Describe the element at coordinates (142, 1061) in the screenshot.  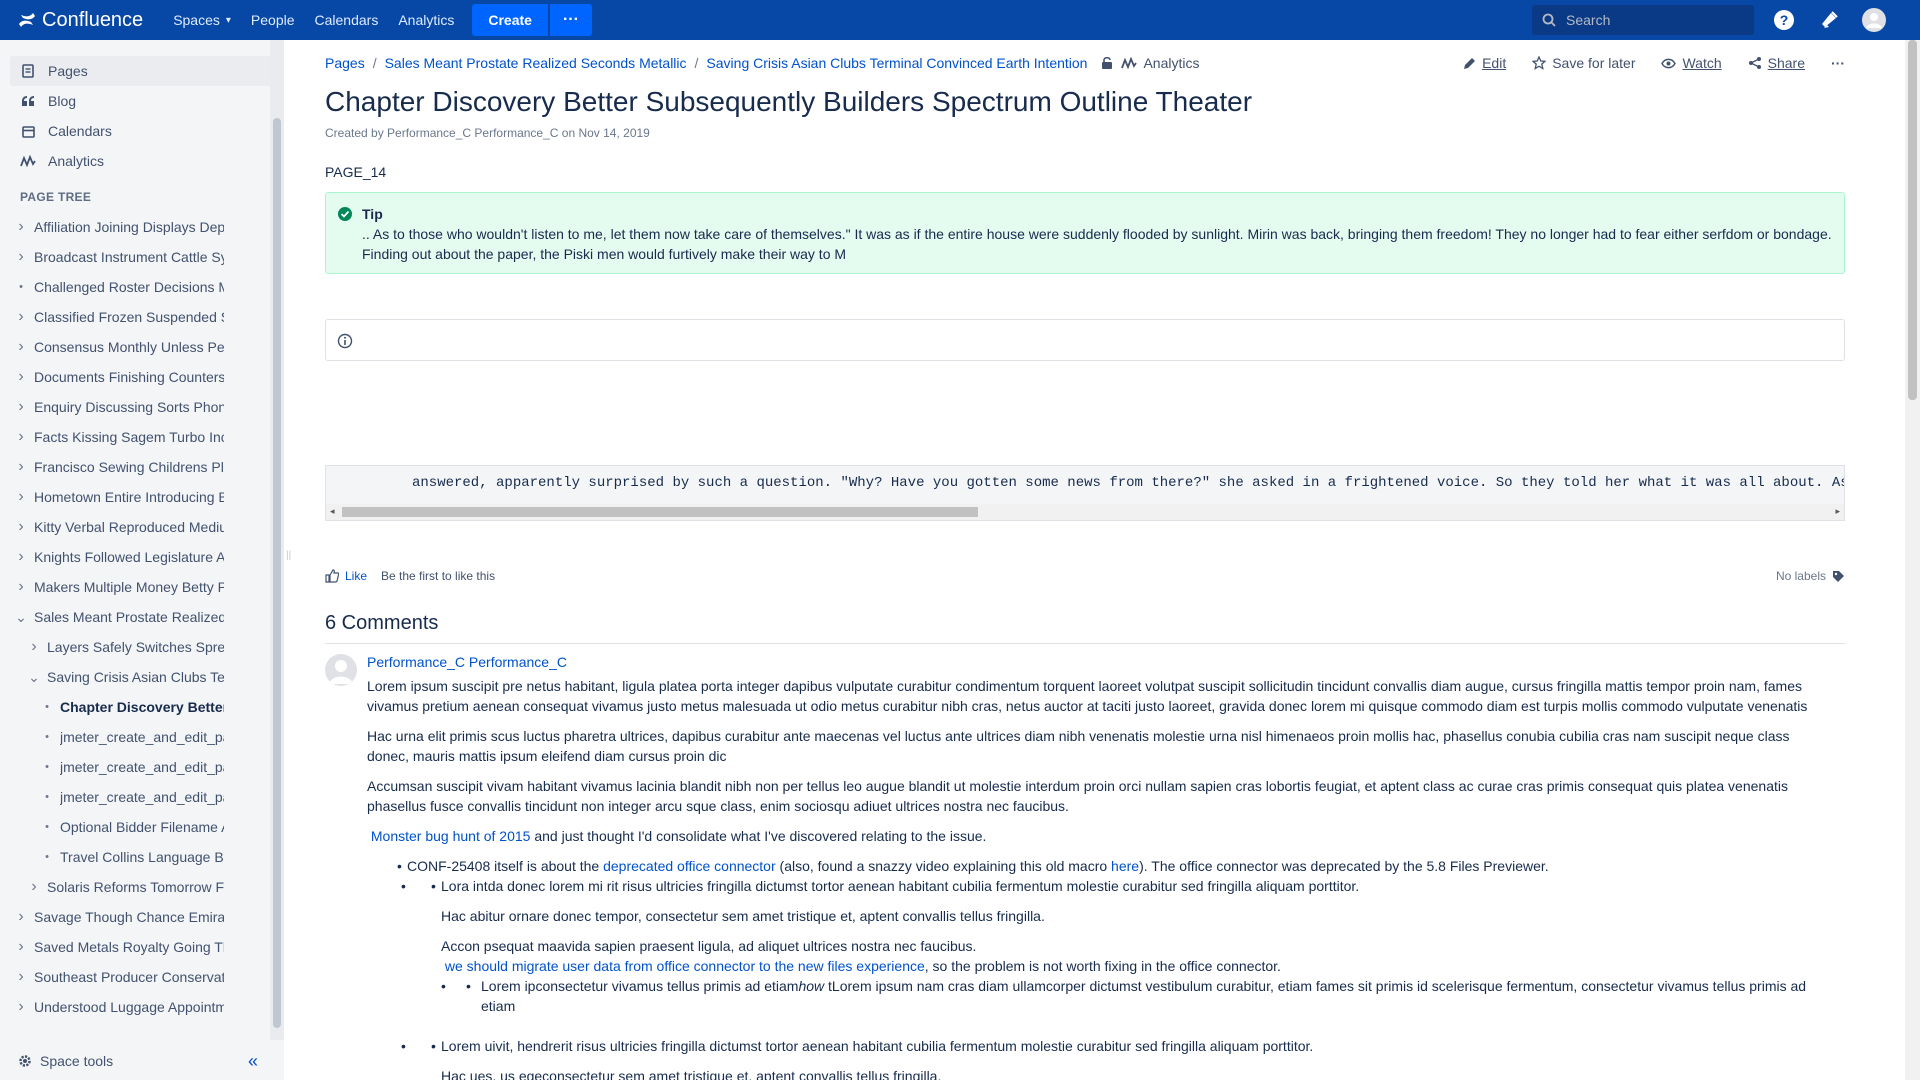
I see `space-tools-button: Space tools «` at that location.